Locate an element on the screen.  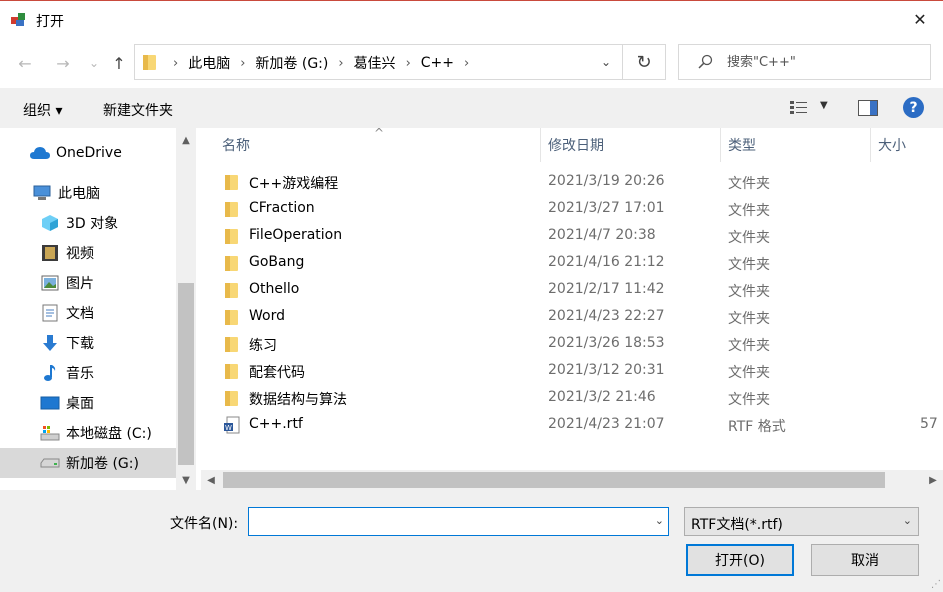
title-bar: 打开 ✕ is located at coordinates (471, 19).